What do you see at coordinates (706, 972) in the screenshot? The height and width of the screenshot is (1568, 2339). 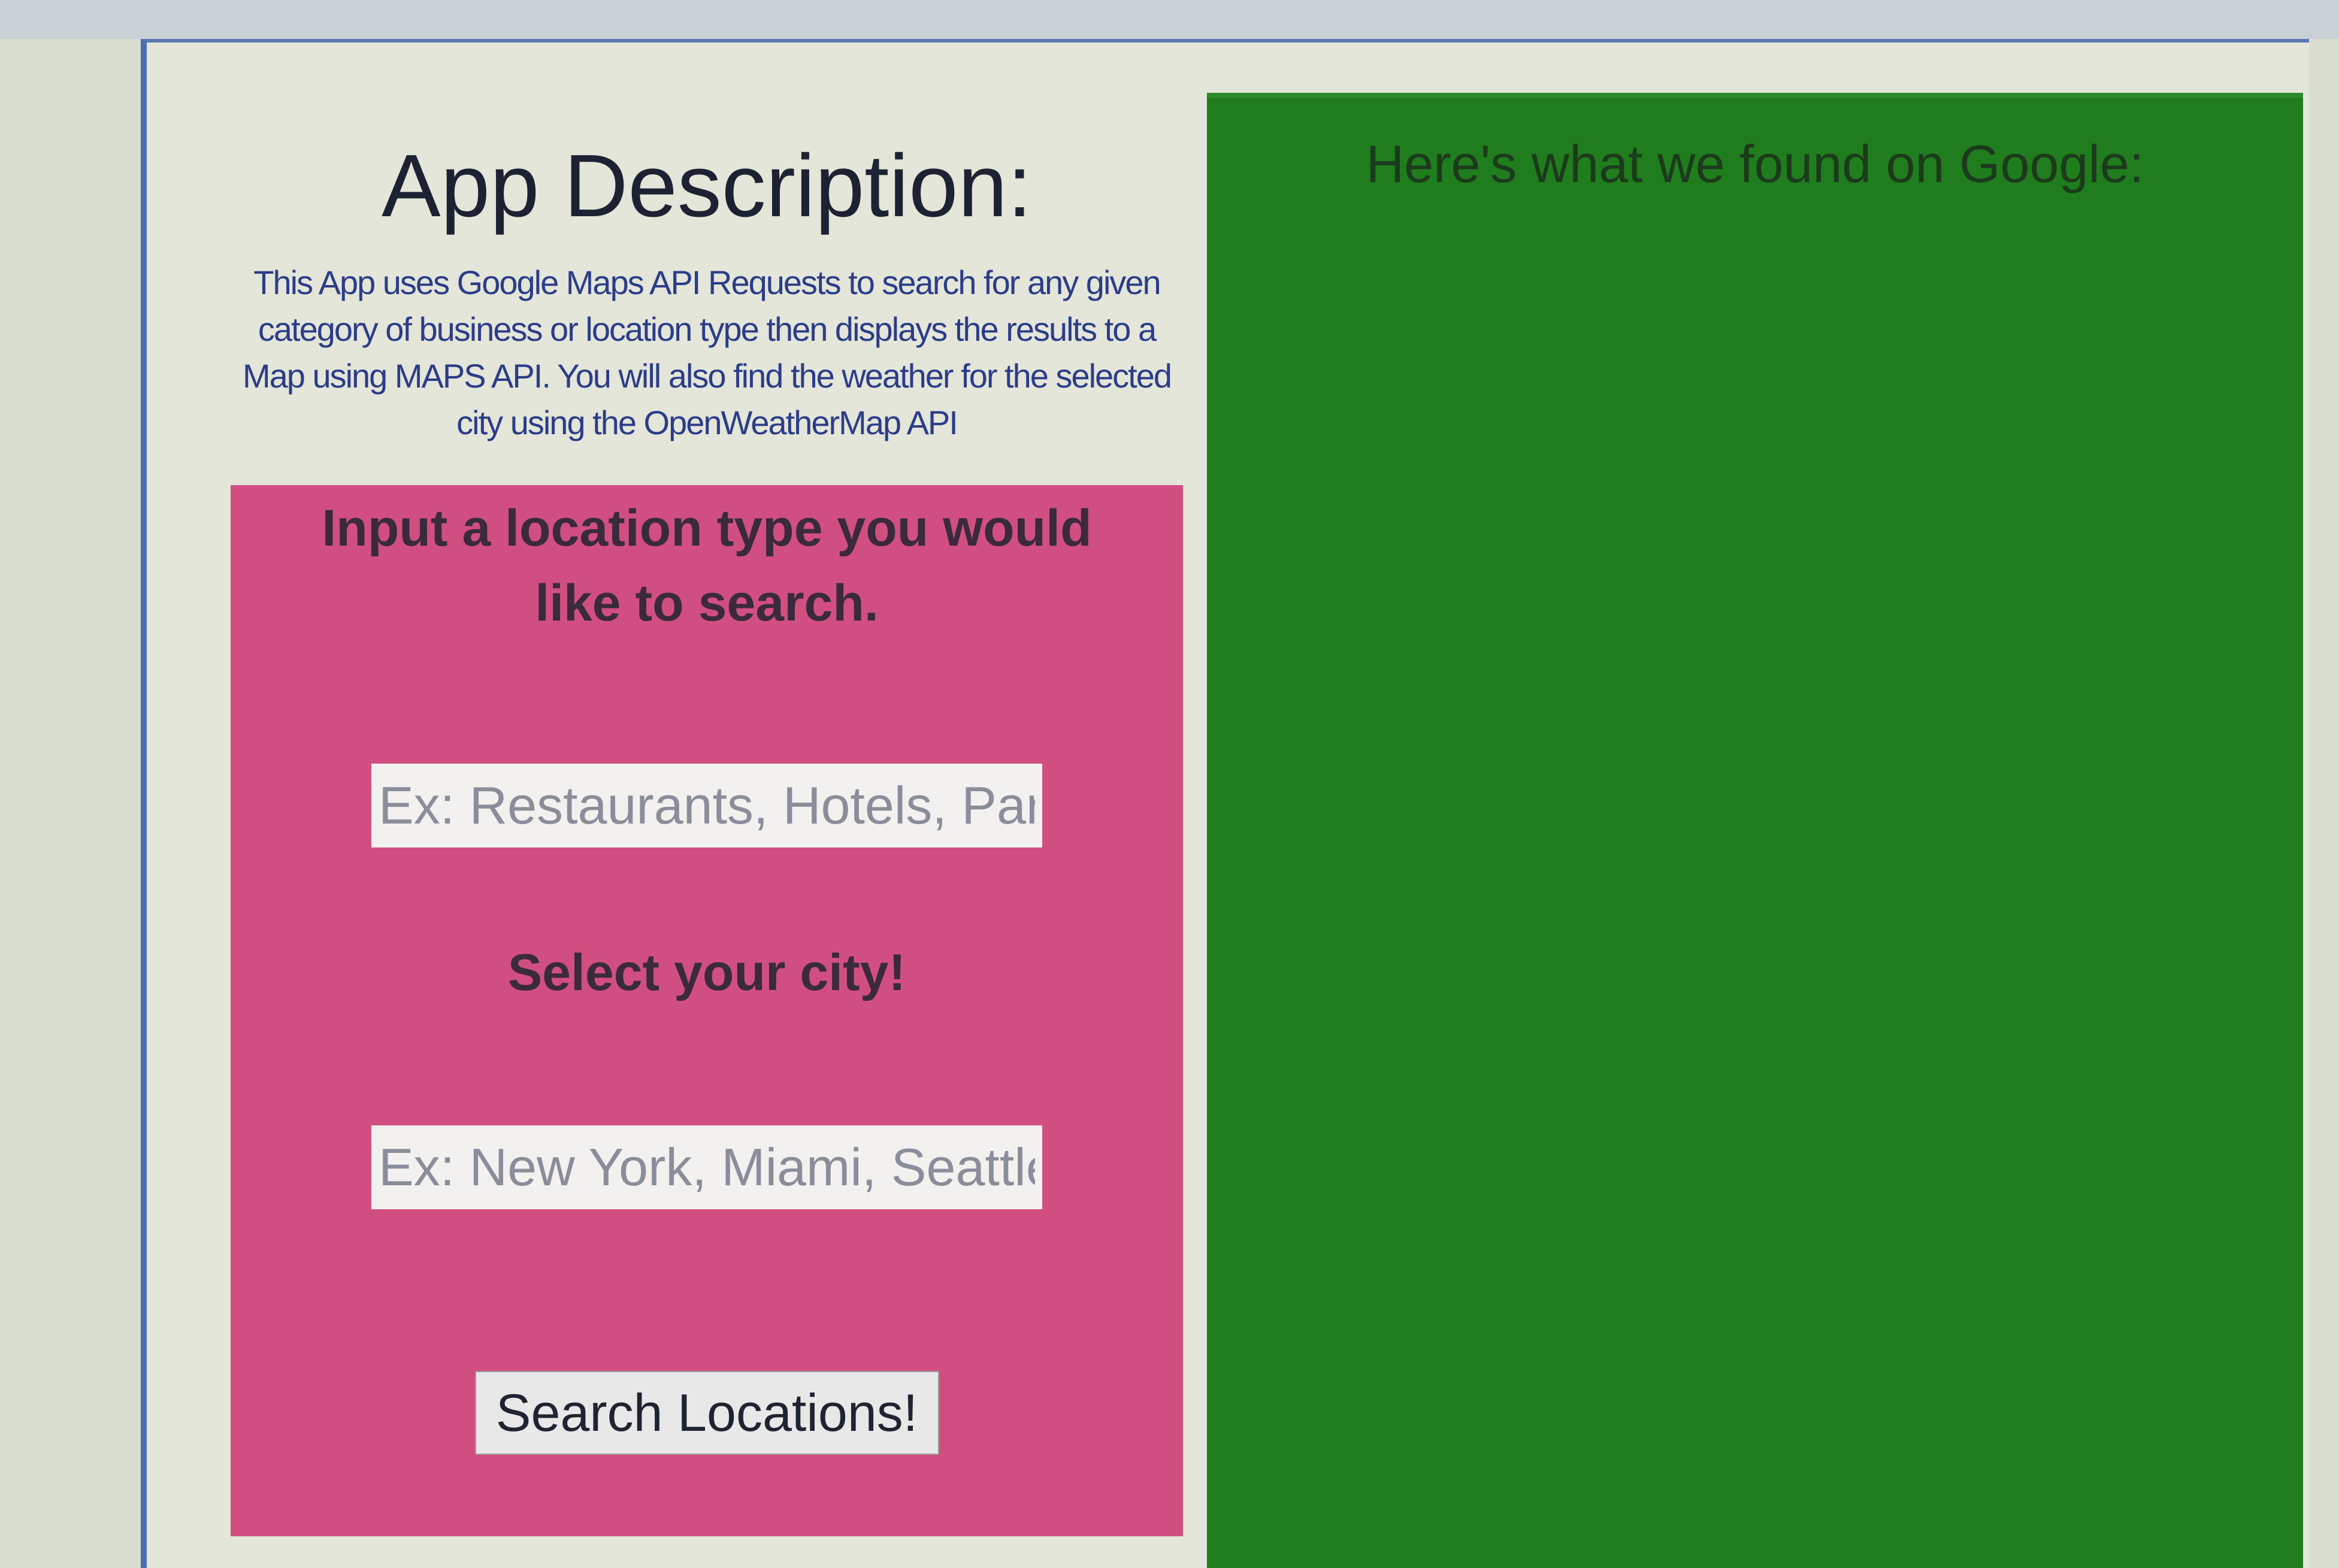 I see `city-select-label: Select your city!` at bounding box center [706, 972].